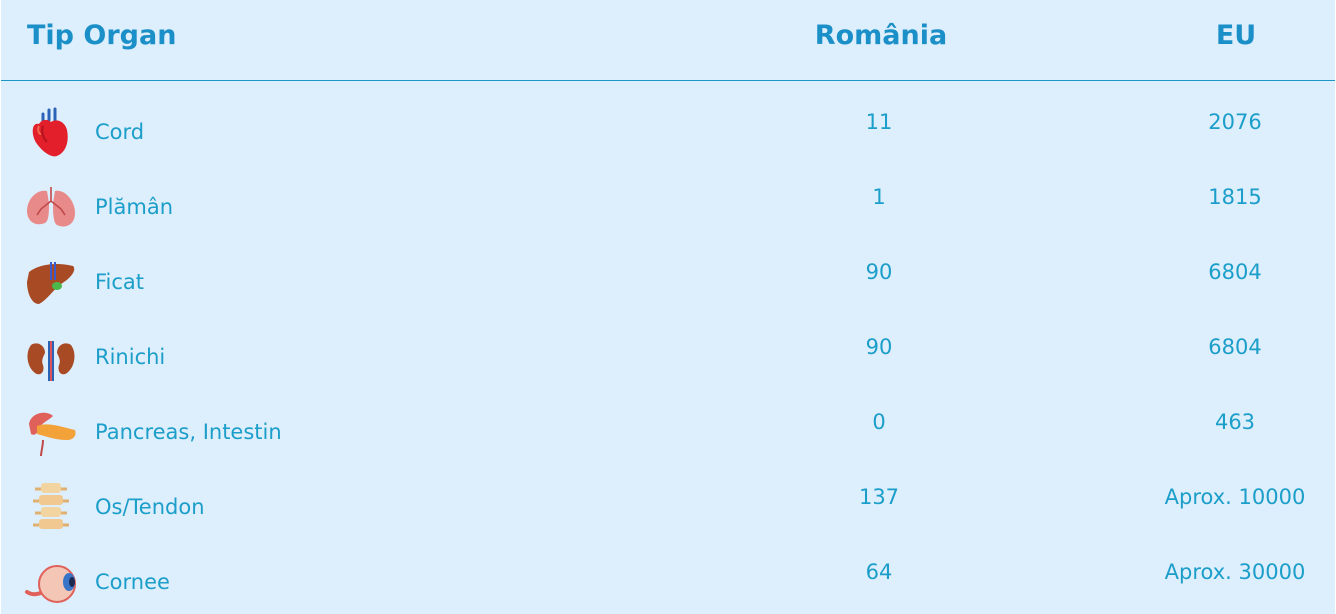 This screenshot has height=614, width=1336. Describe the element at coordinates (51, 208) in the screenshot. I see `lungs-icon` at that location.